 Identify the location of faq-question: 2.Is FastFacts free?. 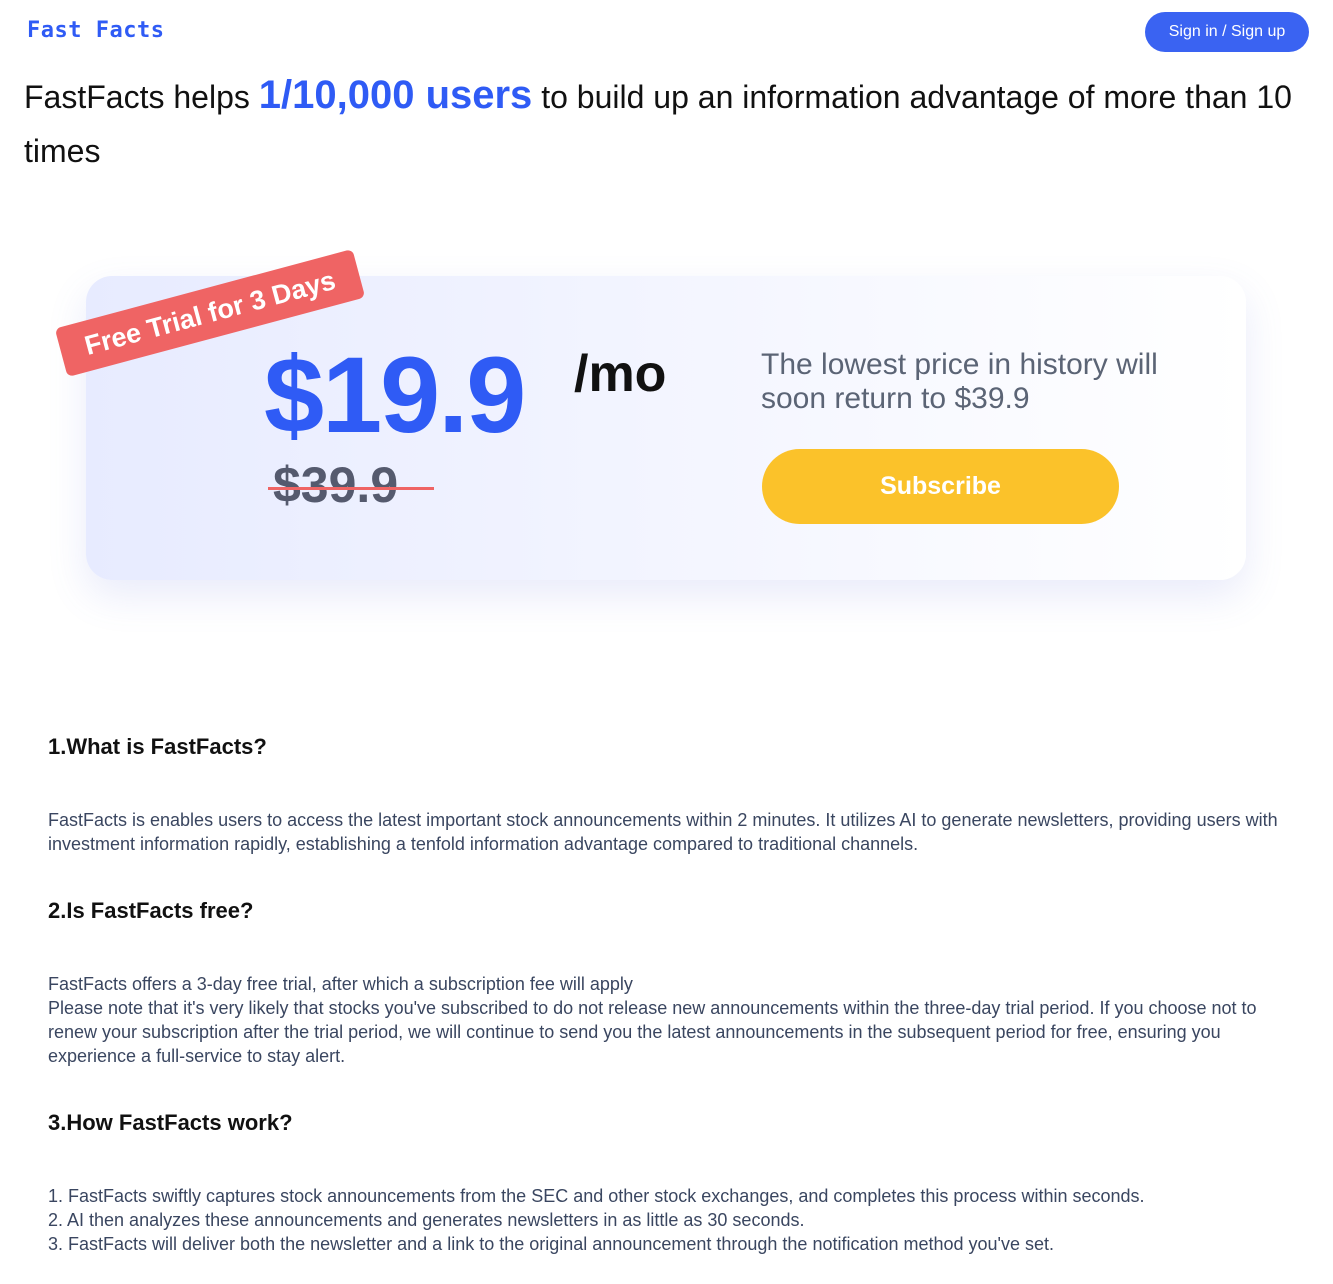
(151, 910).